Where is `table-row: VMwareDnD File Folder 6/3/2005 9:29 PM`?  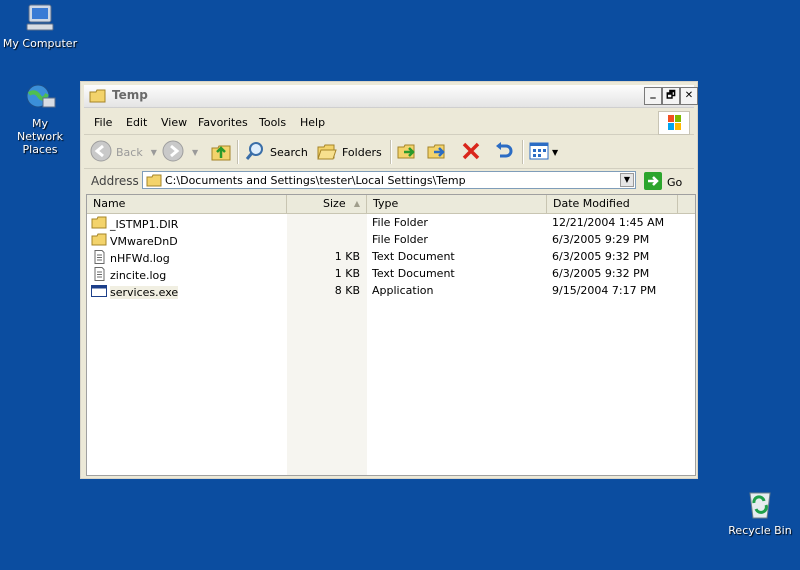 table-row: VMwareDnD File Folder 6/3/2005 9:29 PM is located at coordinates (391, 240).